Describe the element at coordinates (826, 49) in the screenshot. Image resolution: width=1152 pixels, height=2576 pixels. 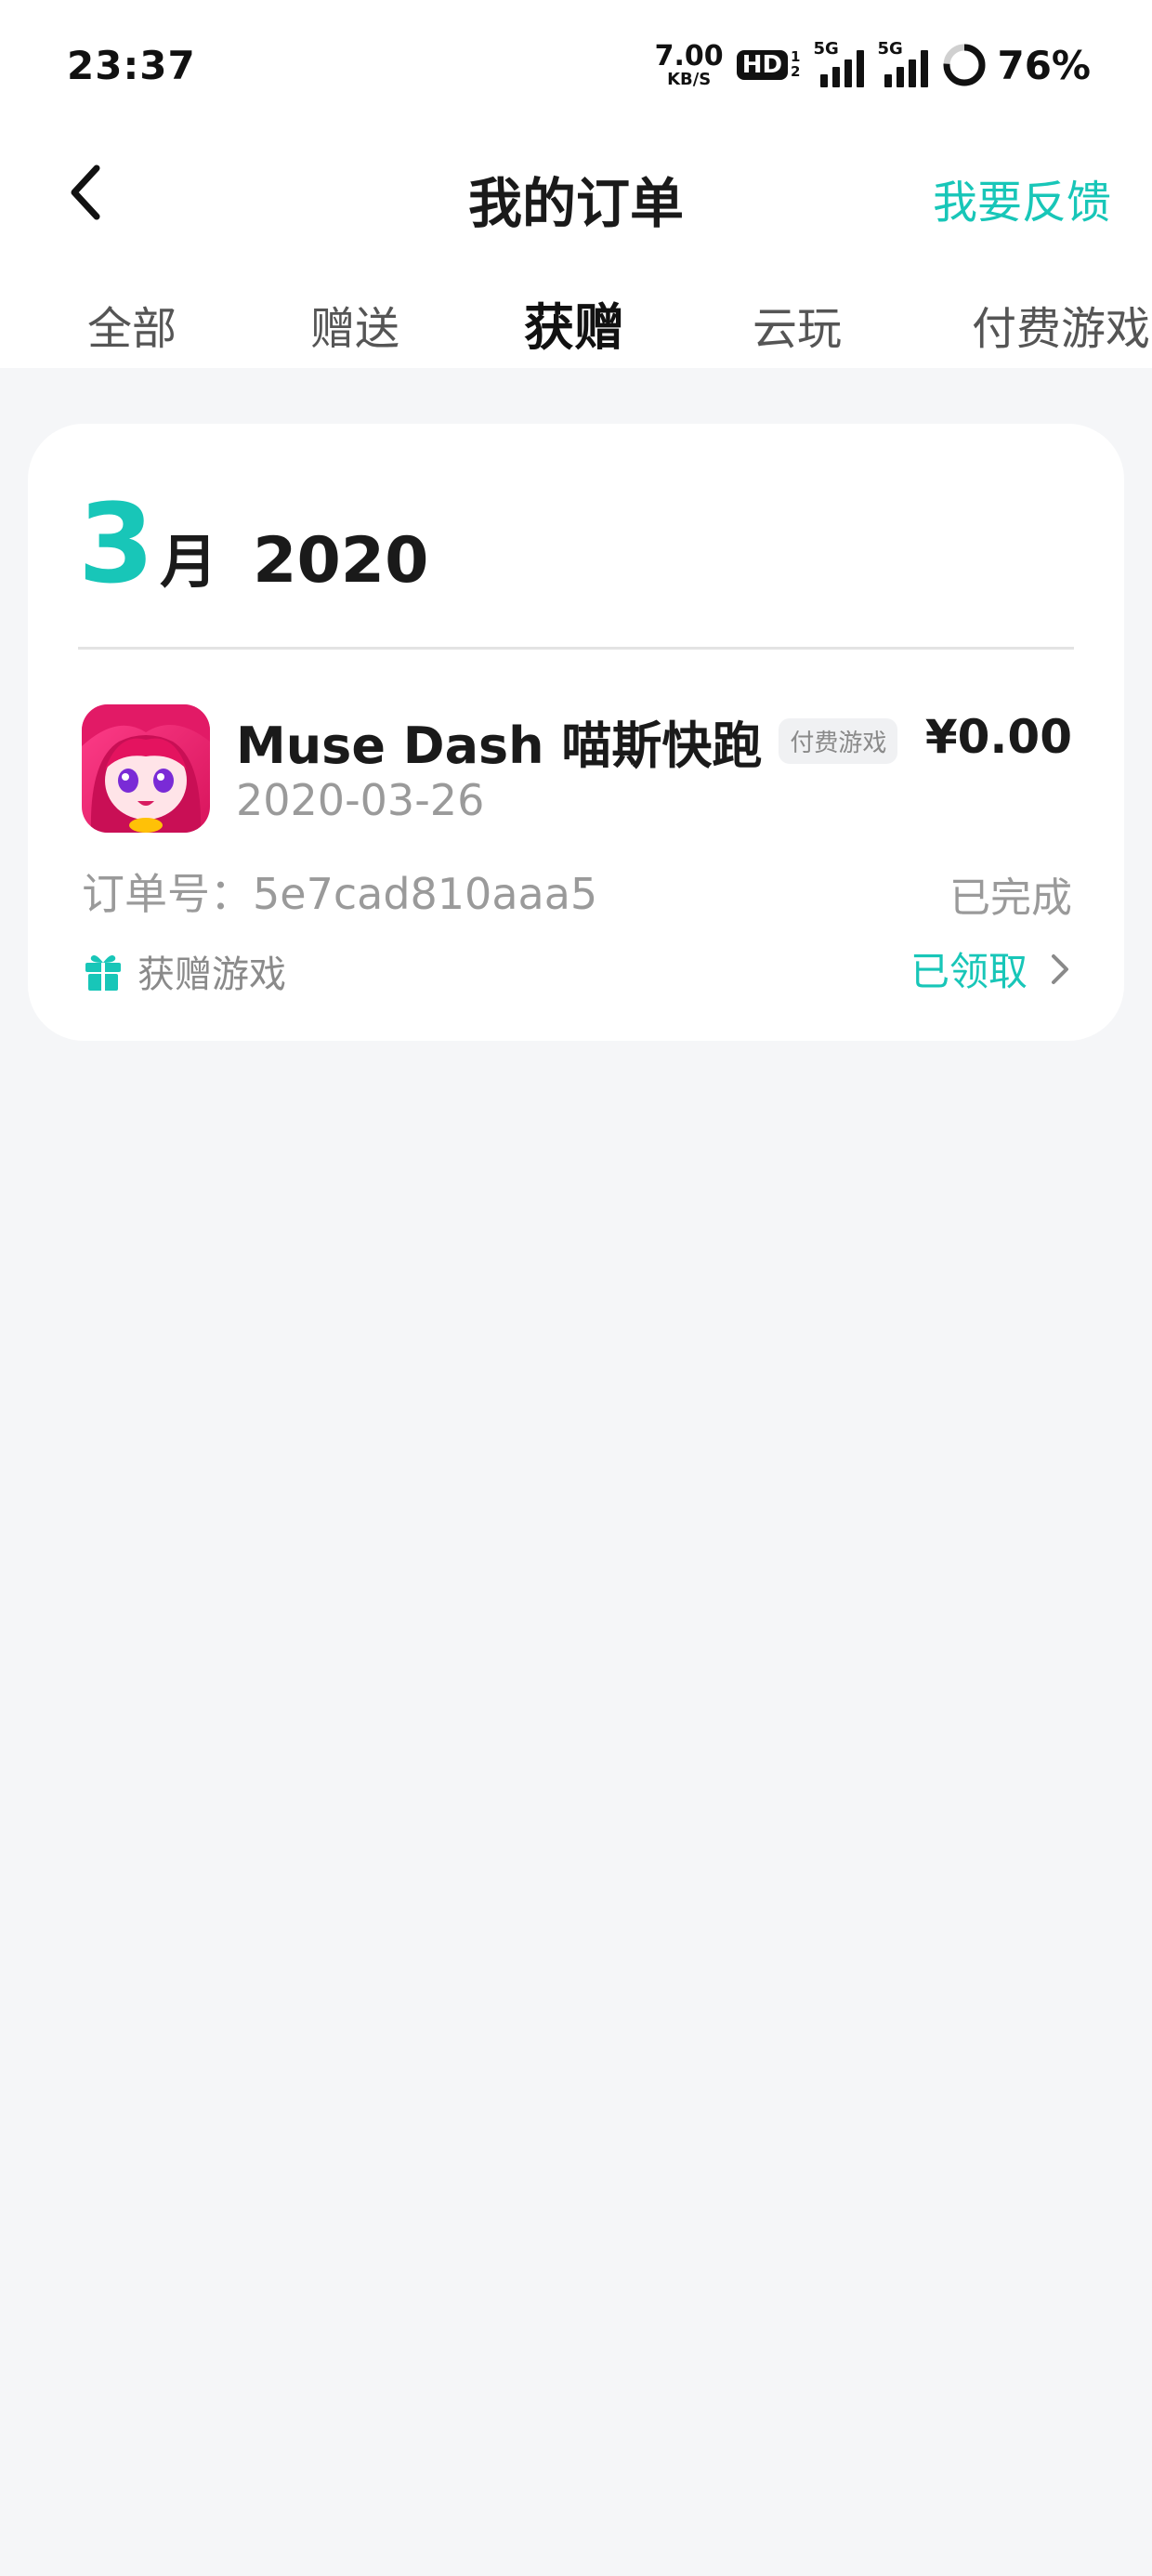
I see `signal-1-tag: 5G` at that location.